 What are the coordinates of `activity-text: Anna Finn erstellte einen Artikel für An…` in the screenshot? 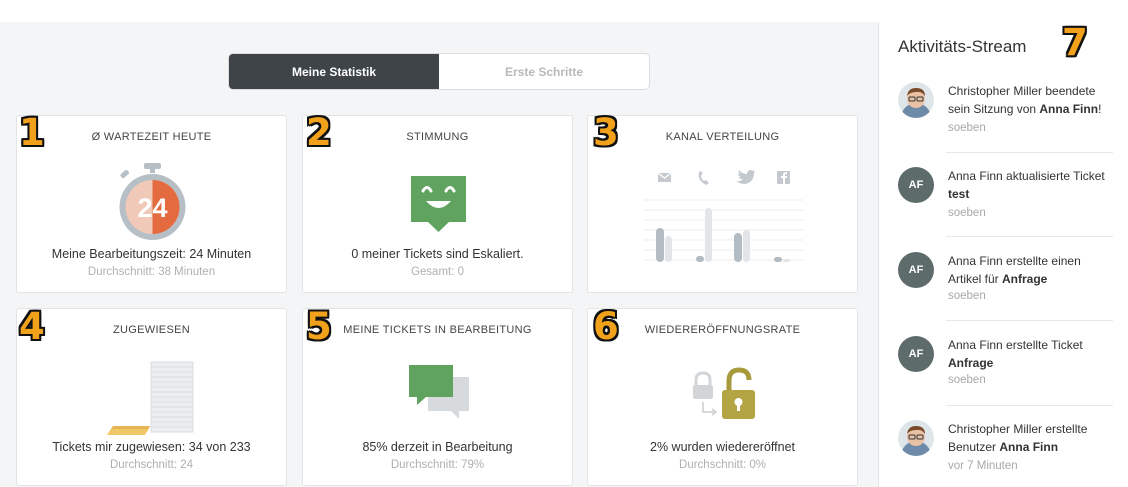 It's located at (1014, 270).